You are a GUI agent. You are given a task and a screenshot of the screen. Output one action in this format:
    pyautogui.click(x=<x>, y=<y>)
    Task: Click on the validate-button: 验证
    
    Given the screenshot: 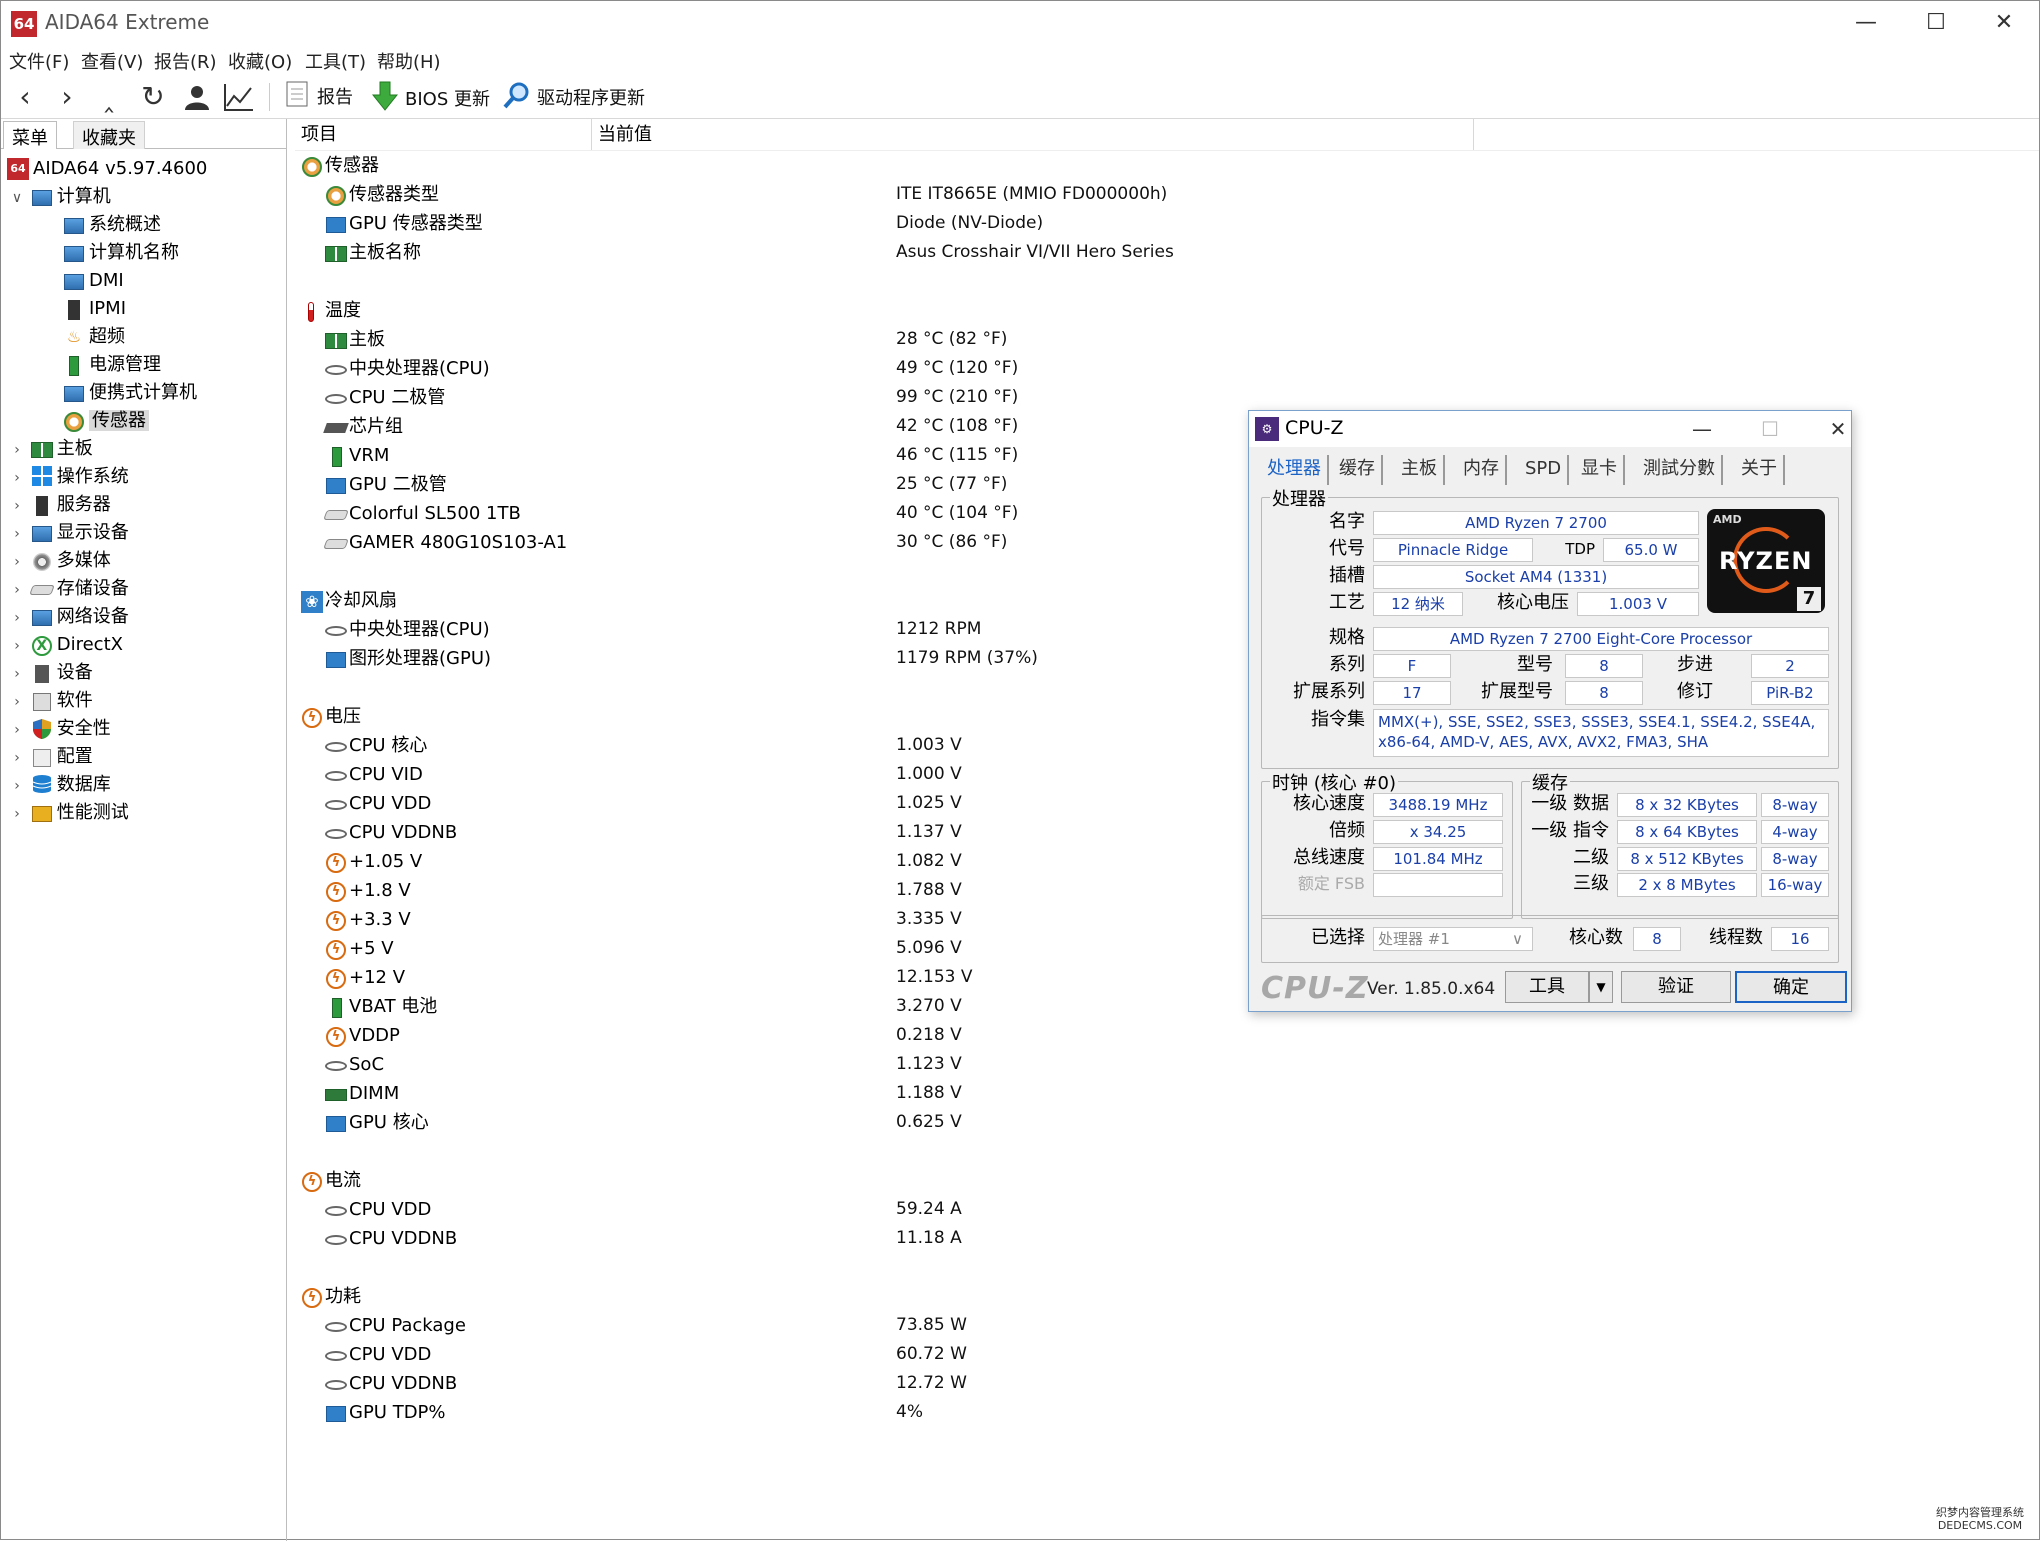 What is the action you would take?
    pyautogui.click(x=1676, y=987)
    